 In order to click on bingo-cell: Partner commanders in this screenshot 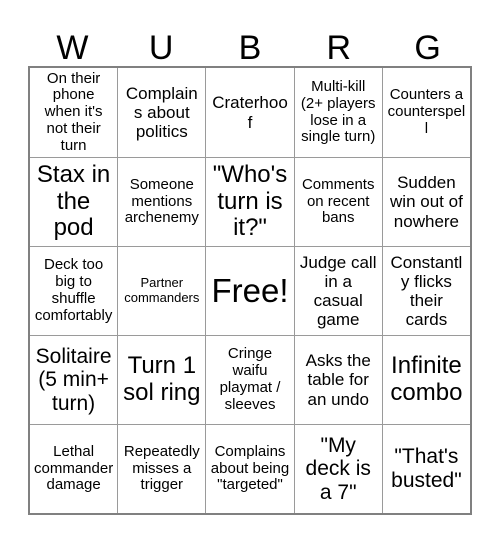, I will do `click(161, 291)`.